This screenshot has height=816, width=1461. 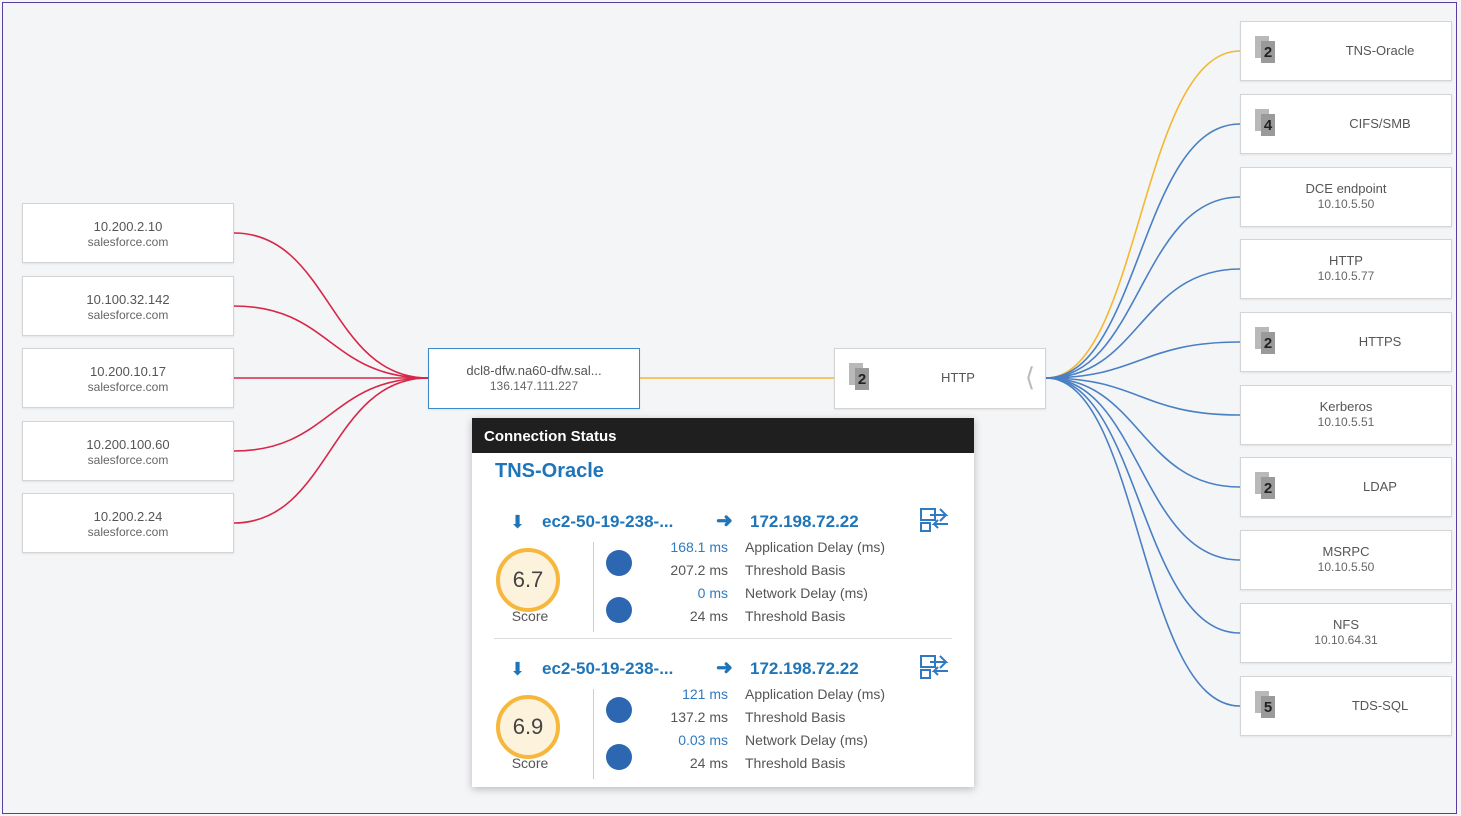 I want to click on service-ip: 10.10.64.31, so click(x=1346, y=640).